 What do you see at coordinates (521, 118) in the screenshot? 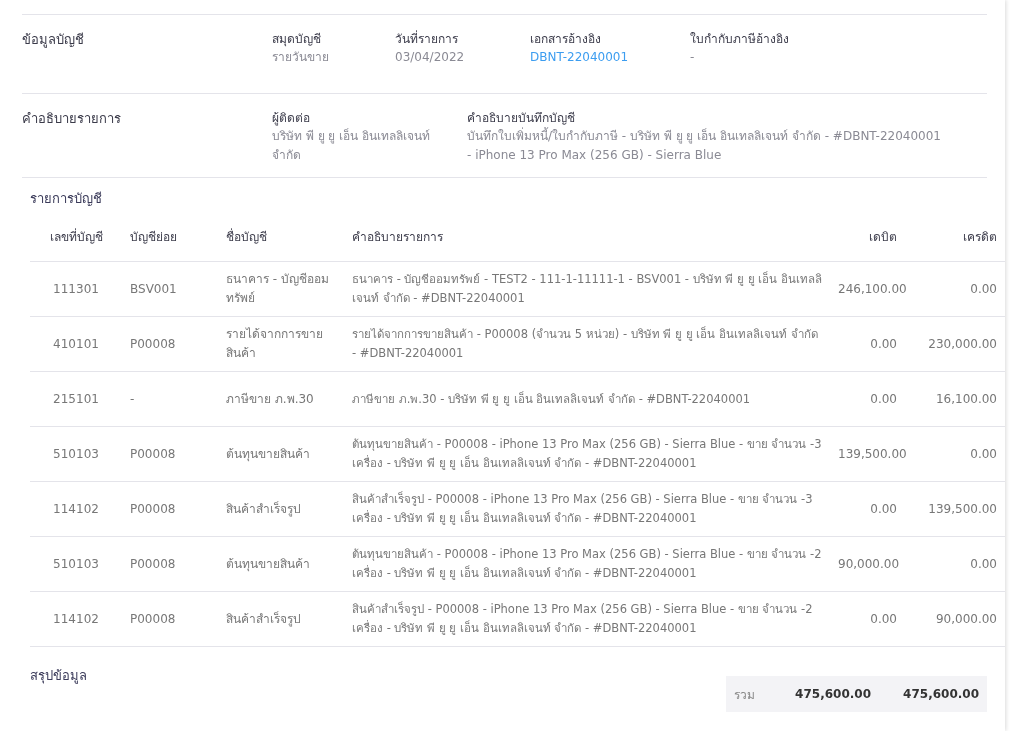
I see `field-label: คำอธิบายบันทึกบัญชี` at bounding box center [521, 118].